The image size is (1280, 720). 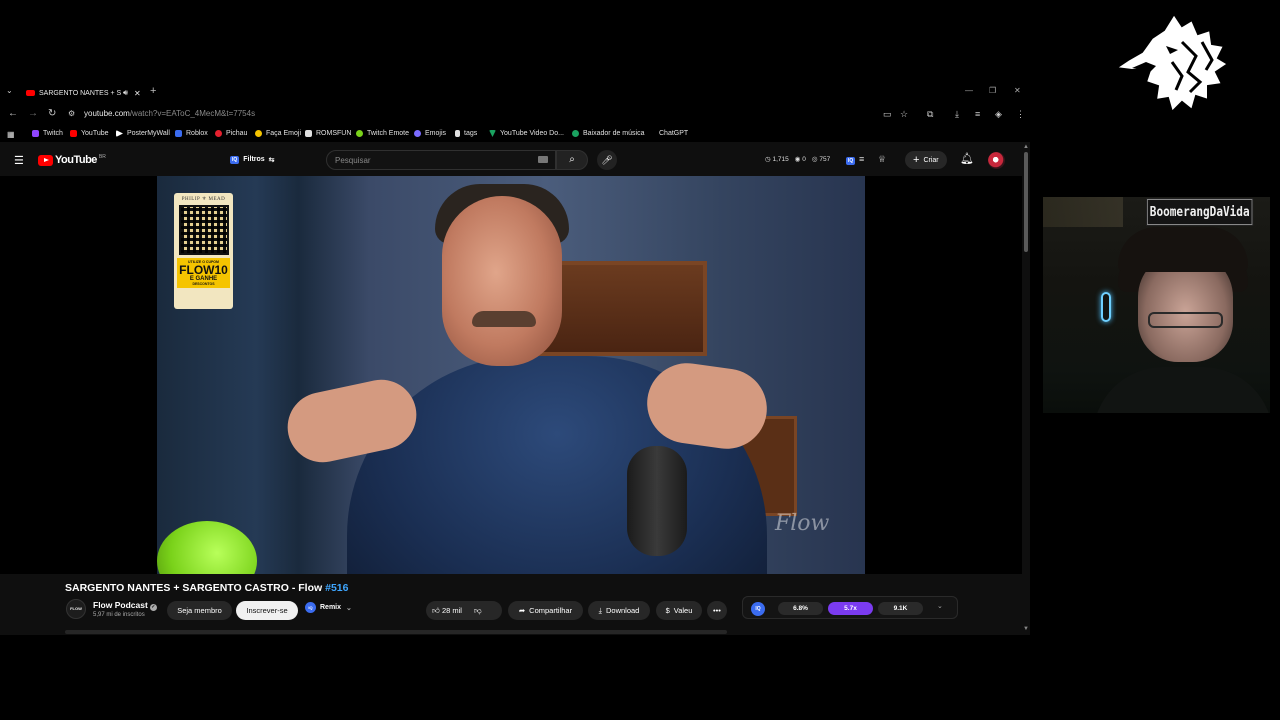 I want to click on browser-menu-icon: ⋮, so click(x=1020, y=114).